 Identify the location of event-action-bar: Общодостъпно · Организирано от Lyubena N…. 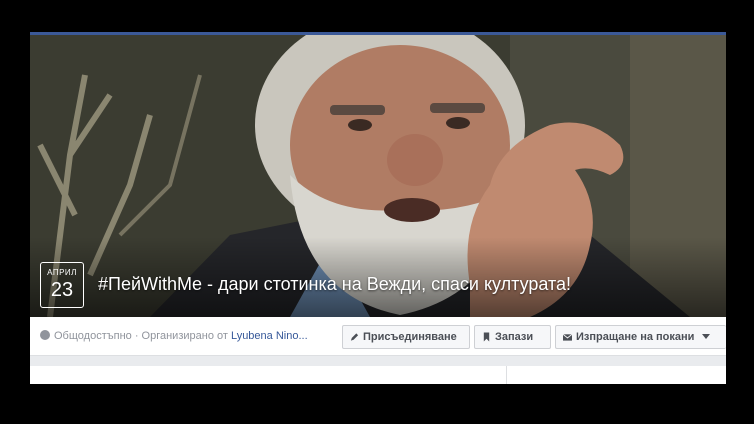
(378, 336).